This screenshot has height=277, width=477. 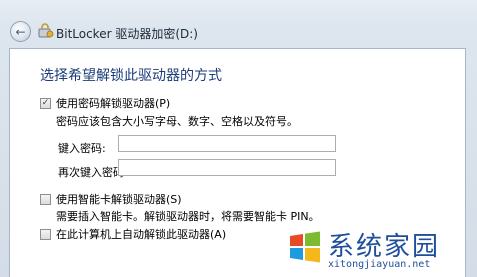 I want to click on password-option: ✓ 使用密码解锁驱动器(P), so click(x=105, y=103).